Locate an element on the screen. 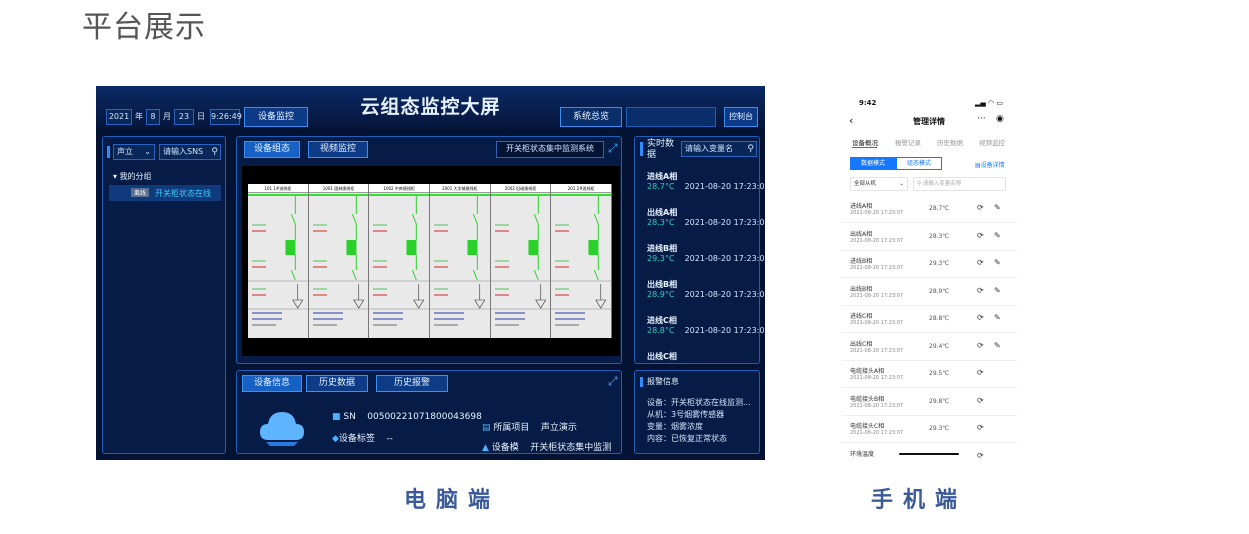 The height and width of the screenshot is (534, 1249). month-field: 8 is located at coordinates (153, 117).